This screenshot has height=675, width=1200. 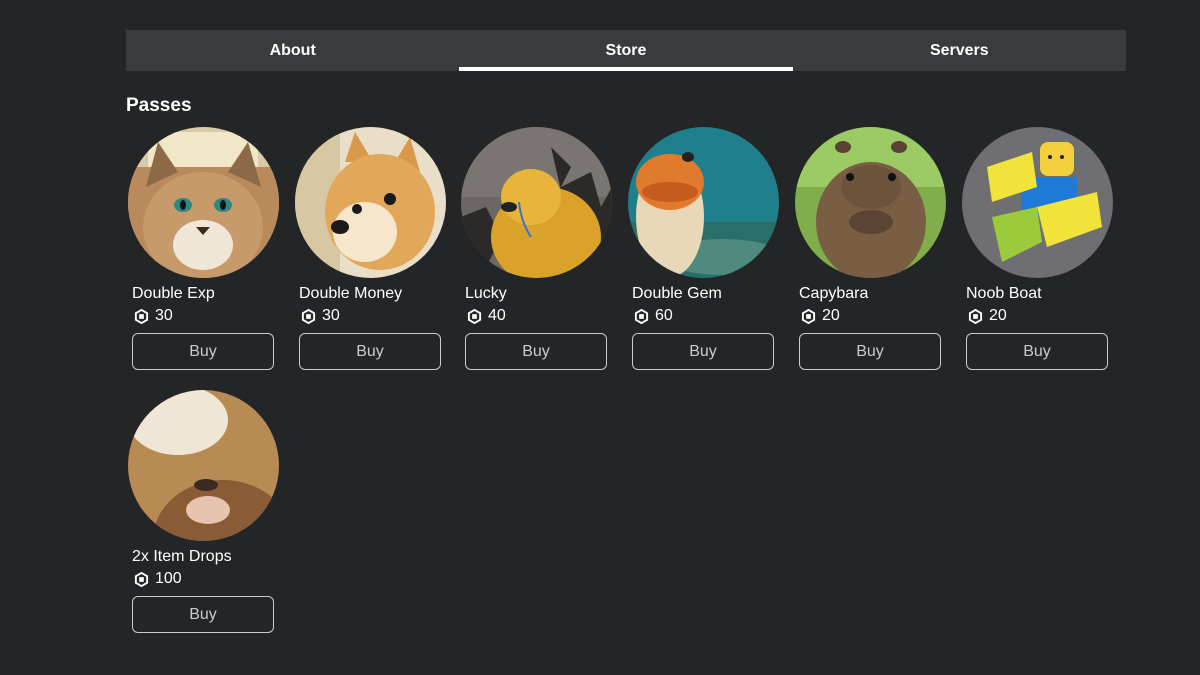 I want to click on pass-name: Double Gem, so click(x=677, y=293).